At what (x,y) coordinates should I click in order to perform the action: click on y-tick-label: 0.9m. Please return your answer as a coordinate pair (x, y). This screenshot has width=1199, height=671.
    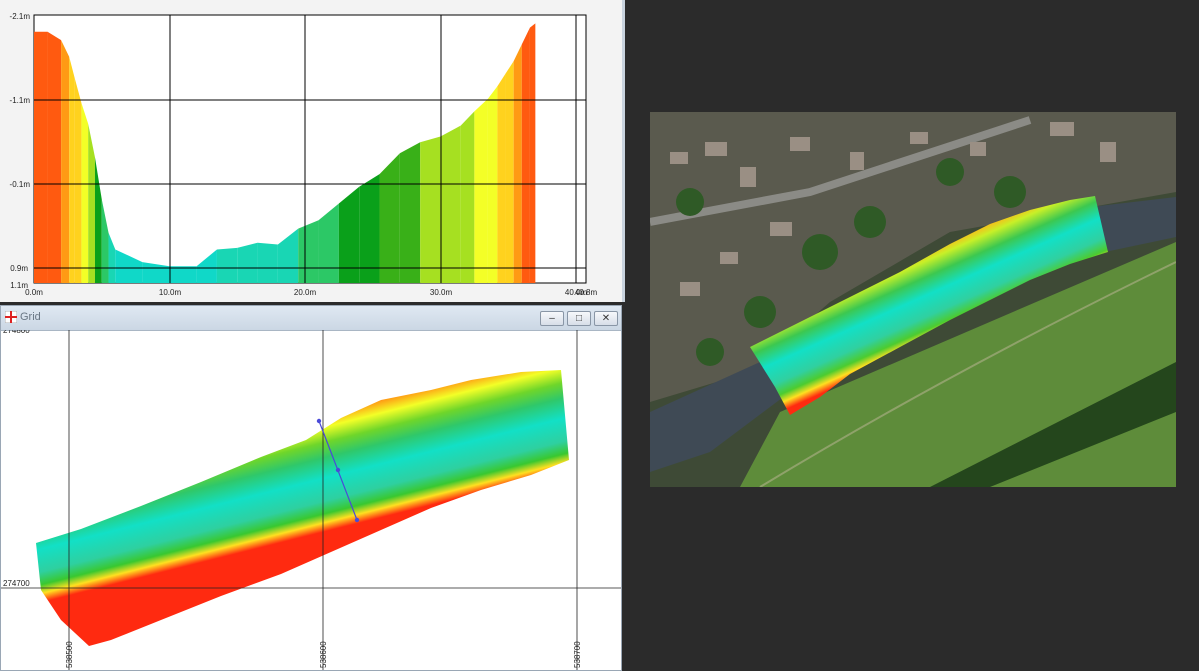
    Looking at the image, I should click on (19, 268).